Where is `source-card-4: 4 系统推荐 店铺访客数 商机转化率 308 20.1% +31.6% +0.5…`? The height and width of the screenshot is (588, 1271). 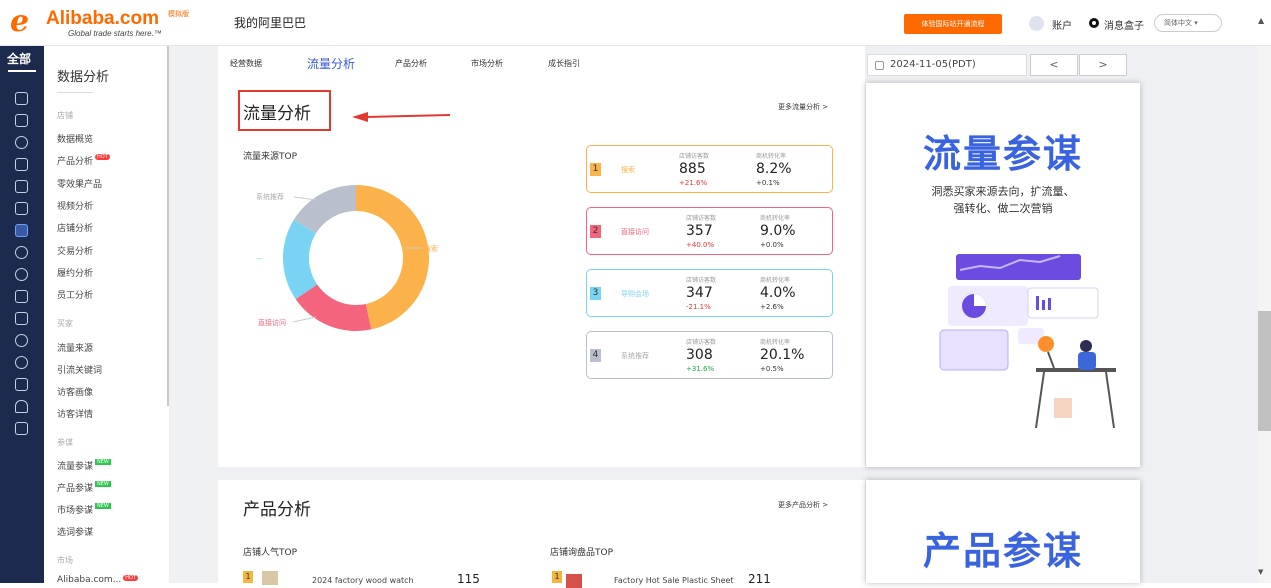
source-card-4: 4 系统推荐 店铺访客数 商机转化率 308 20.1% +31.6% +0.5… is located at coordinates (709, 355).